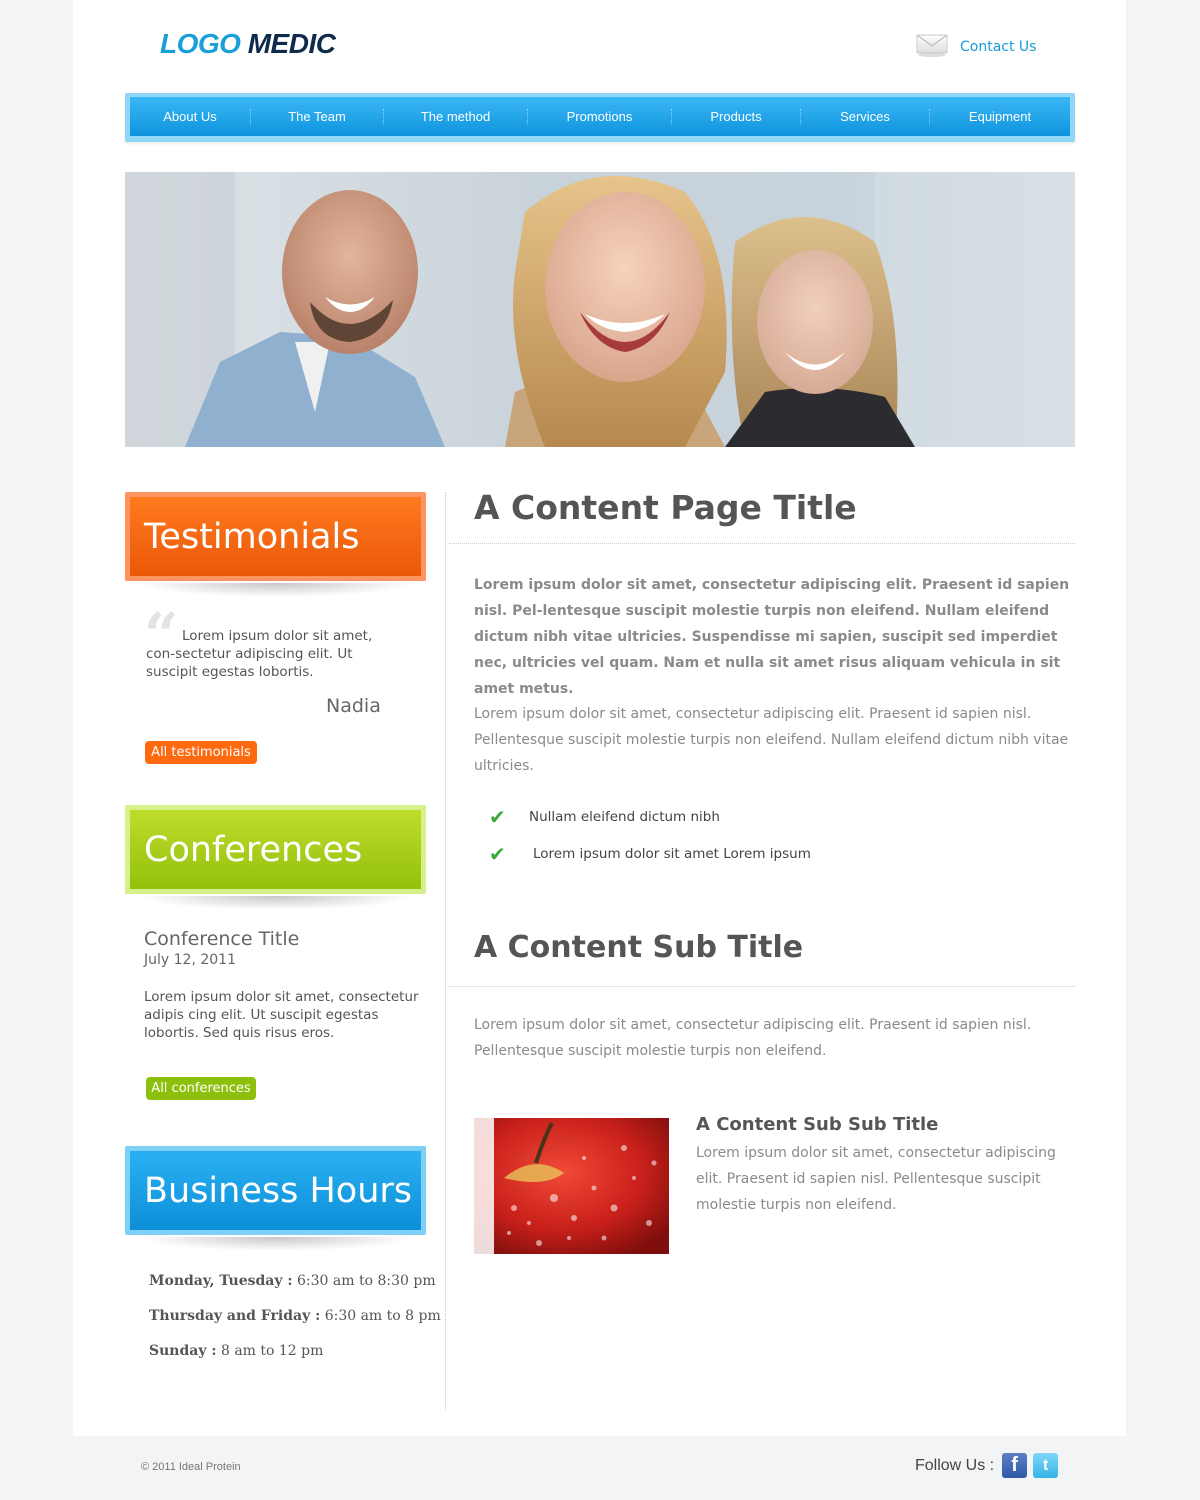 The width and height of the screenshot is (1200, 1500). I want to click on testimonials-header: Testimonials, so click(275, 536).